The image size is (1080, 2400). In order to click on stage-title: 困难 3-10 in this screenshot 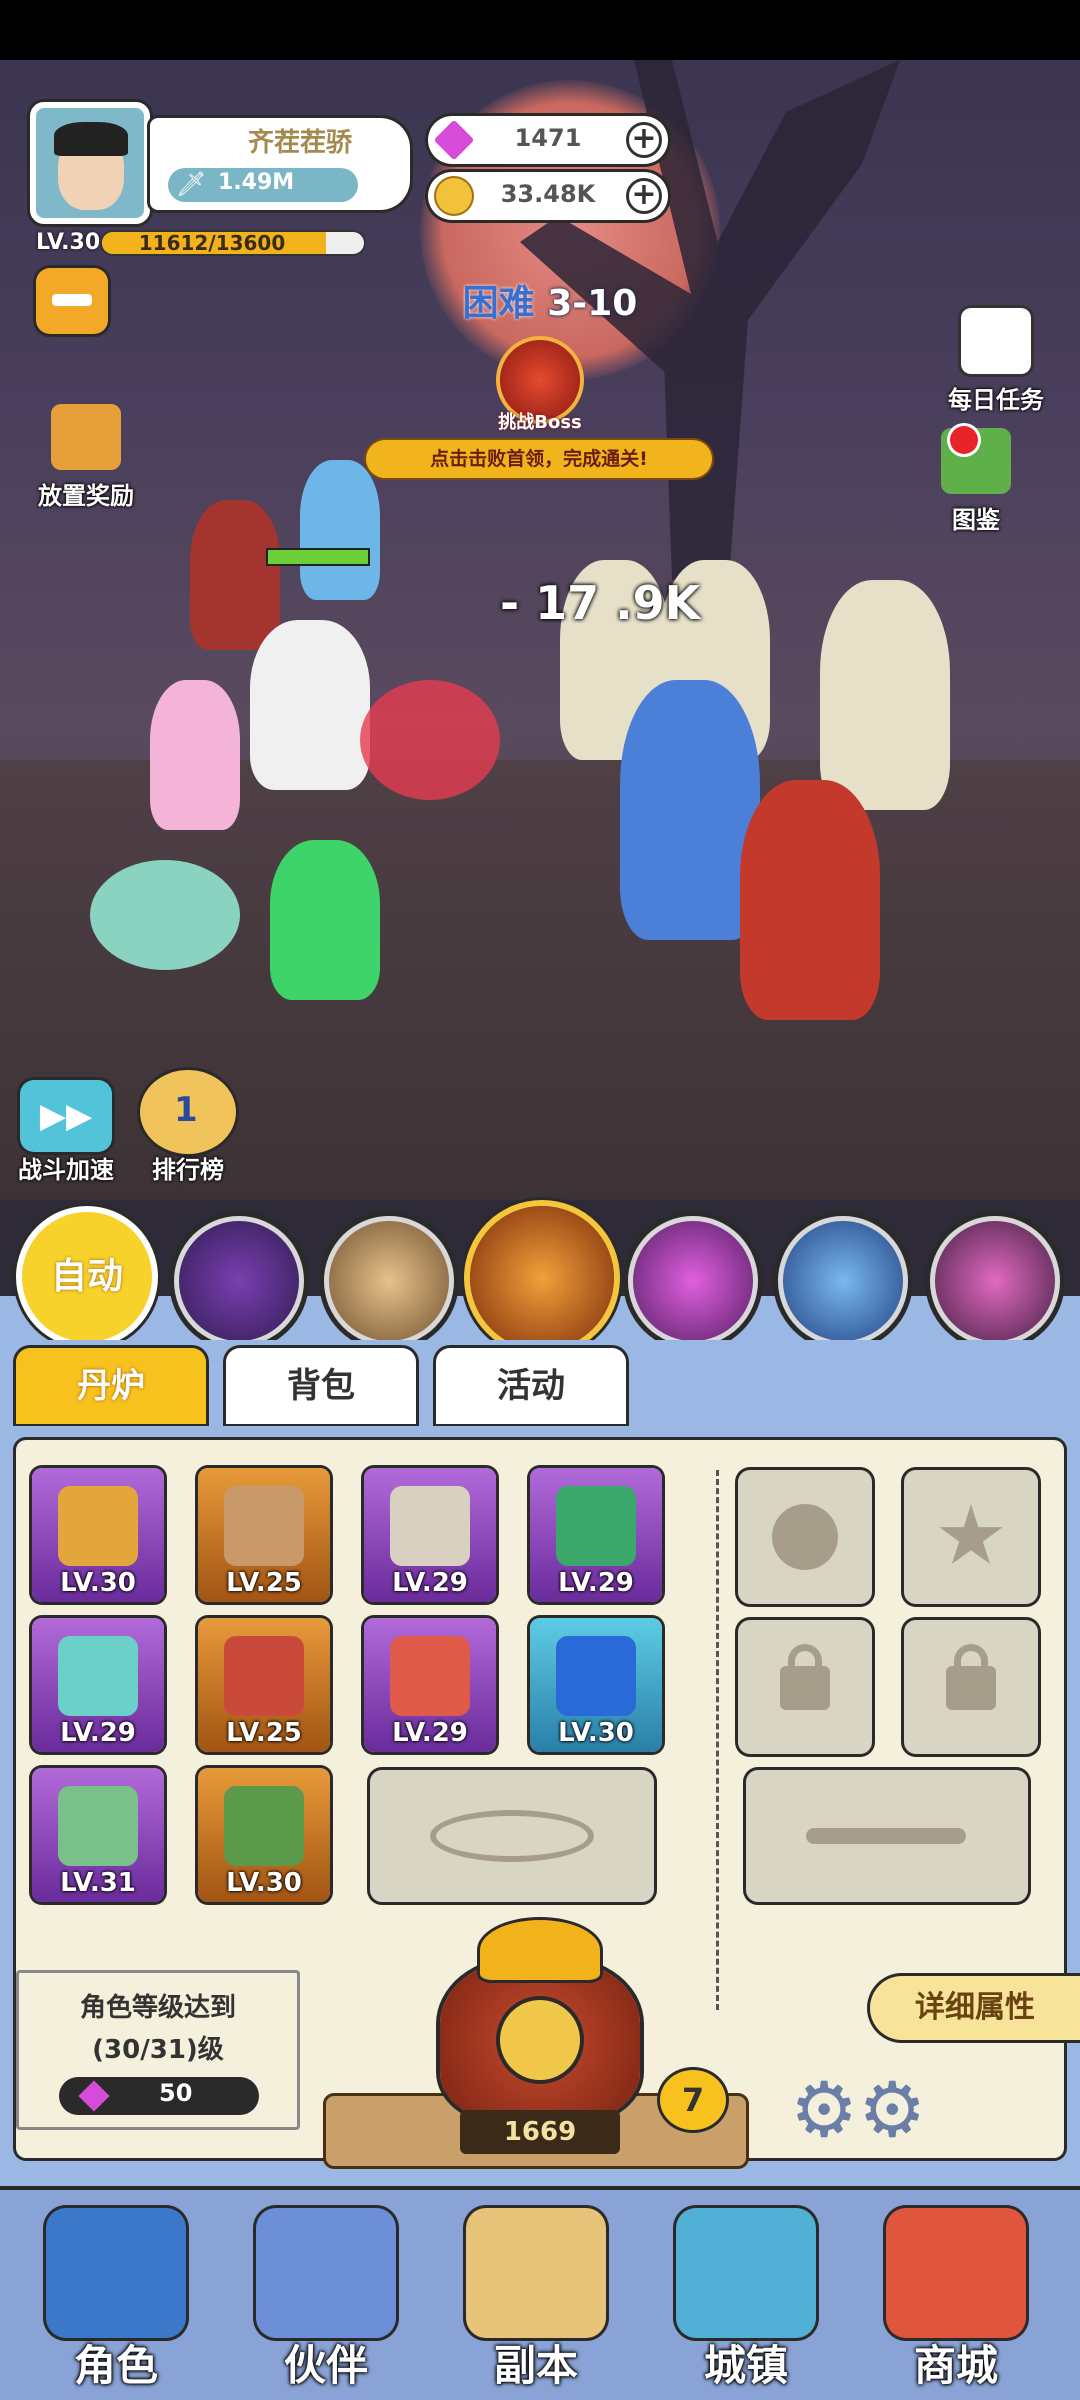, I will do `click(550, 300)`.